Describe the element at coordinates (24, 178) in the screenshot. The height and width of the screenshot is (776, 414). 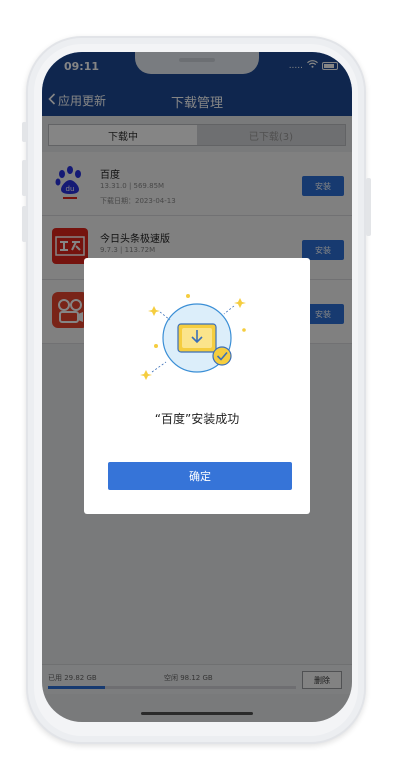
I see `phone-volume-up` at that location.